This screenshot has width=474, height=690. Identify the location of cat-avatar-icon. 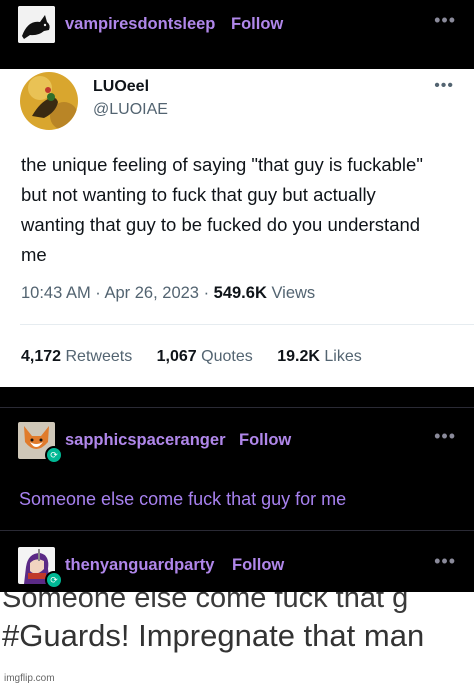
(36, 24).